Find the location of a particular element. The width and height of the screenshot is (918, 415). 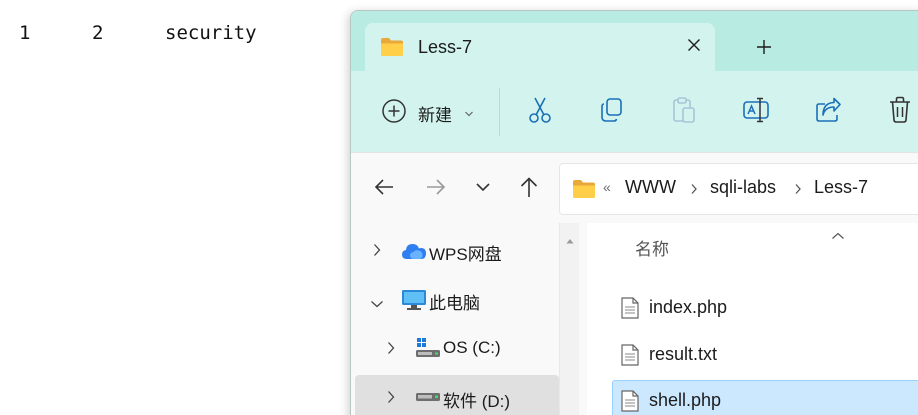

address-bar: « WWW sqli-labs Less-7 is located at coordinates (738, 189).